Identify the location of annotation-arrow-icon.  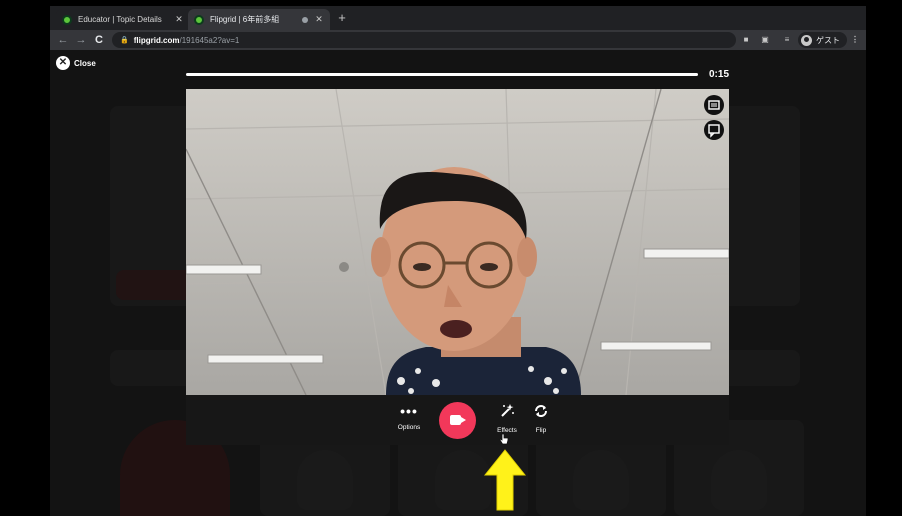
(505, 480).